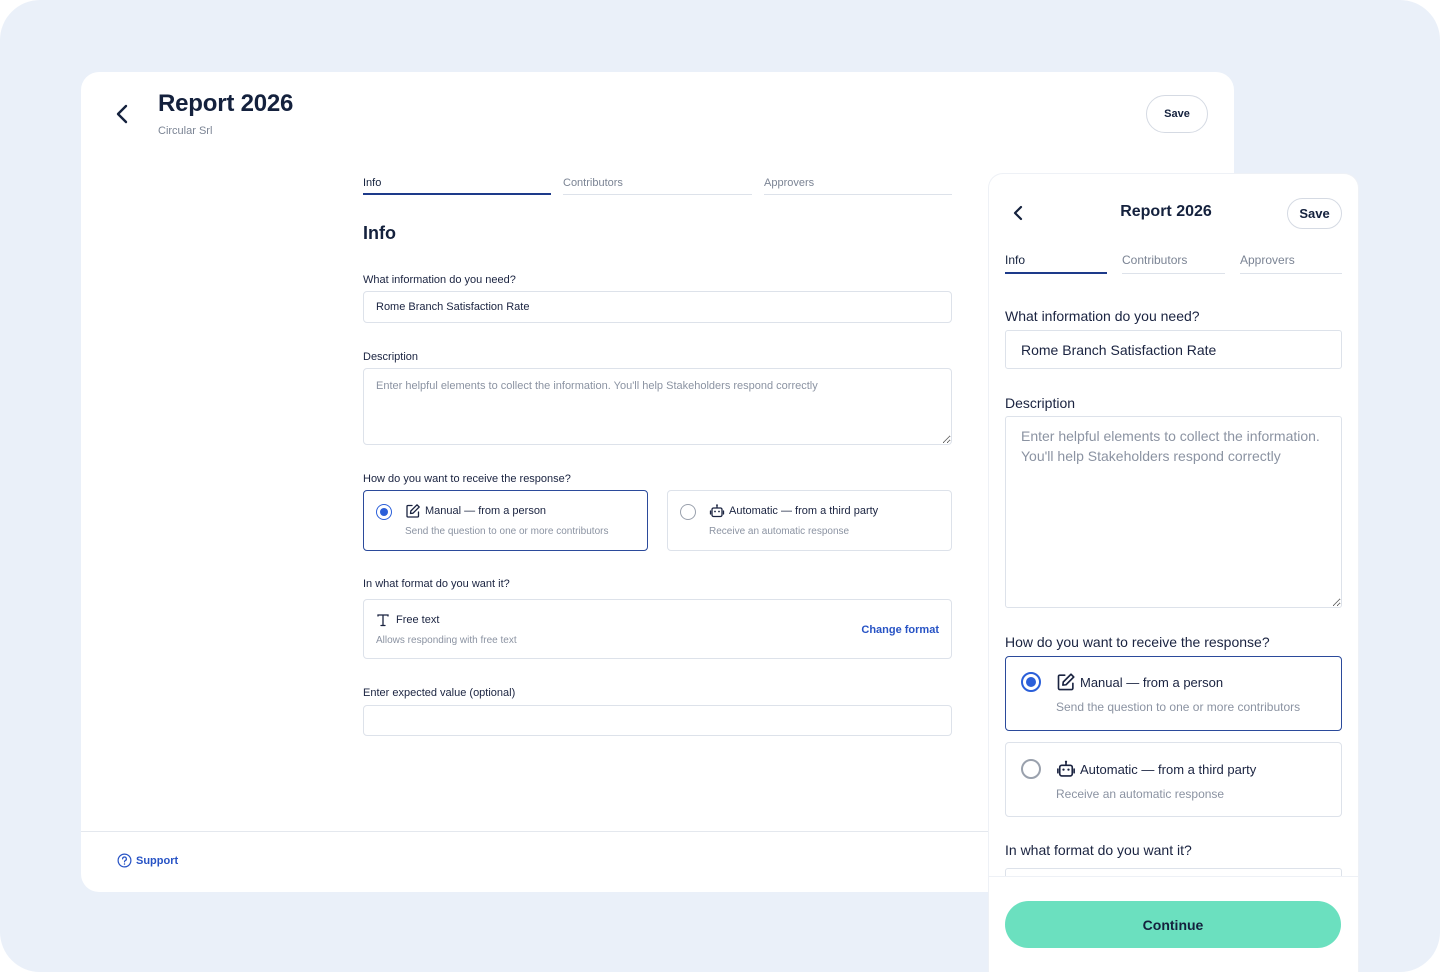  Describe the element at coordinates (157, 860) in the screenshot. I see `support-label: Support` at that location.